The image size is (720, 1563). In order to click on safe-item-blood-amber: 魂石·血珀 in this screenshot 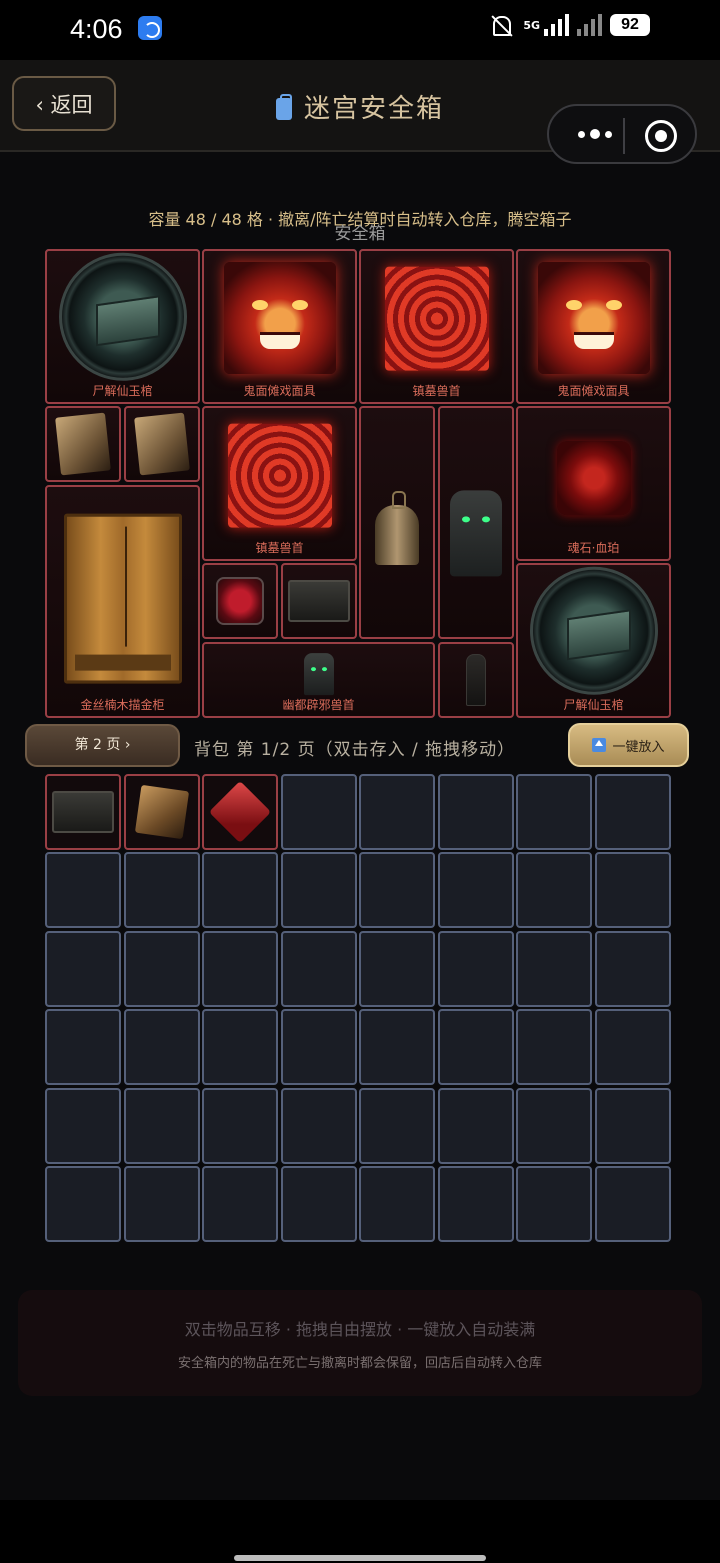, I will do `click(593, 483)`.